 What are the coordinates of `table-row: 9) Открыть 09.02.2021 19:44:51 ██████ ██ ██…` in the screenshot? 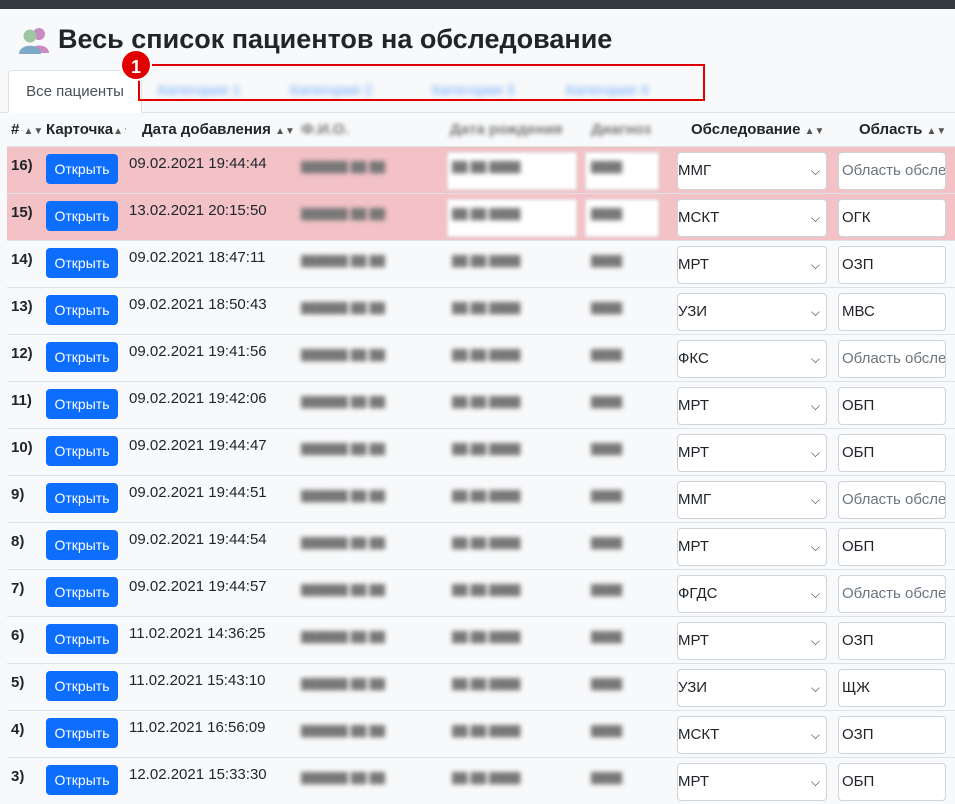 It's located at (481, 498).